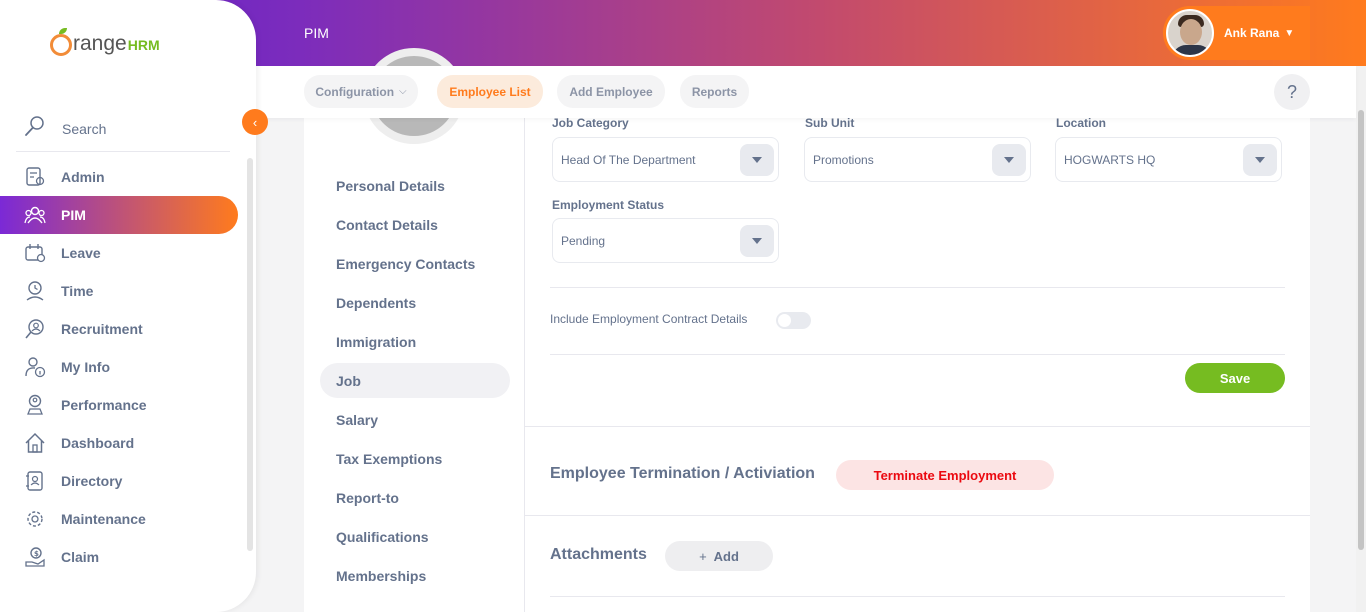 Image resolution: width=1366 pixels, height=612 pixels. I want to click on sidebar-item-label: Admin, so click(83, 177).